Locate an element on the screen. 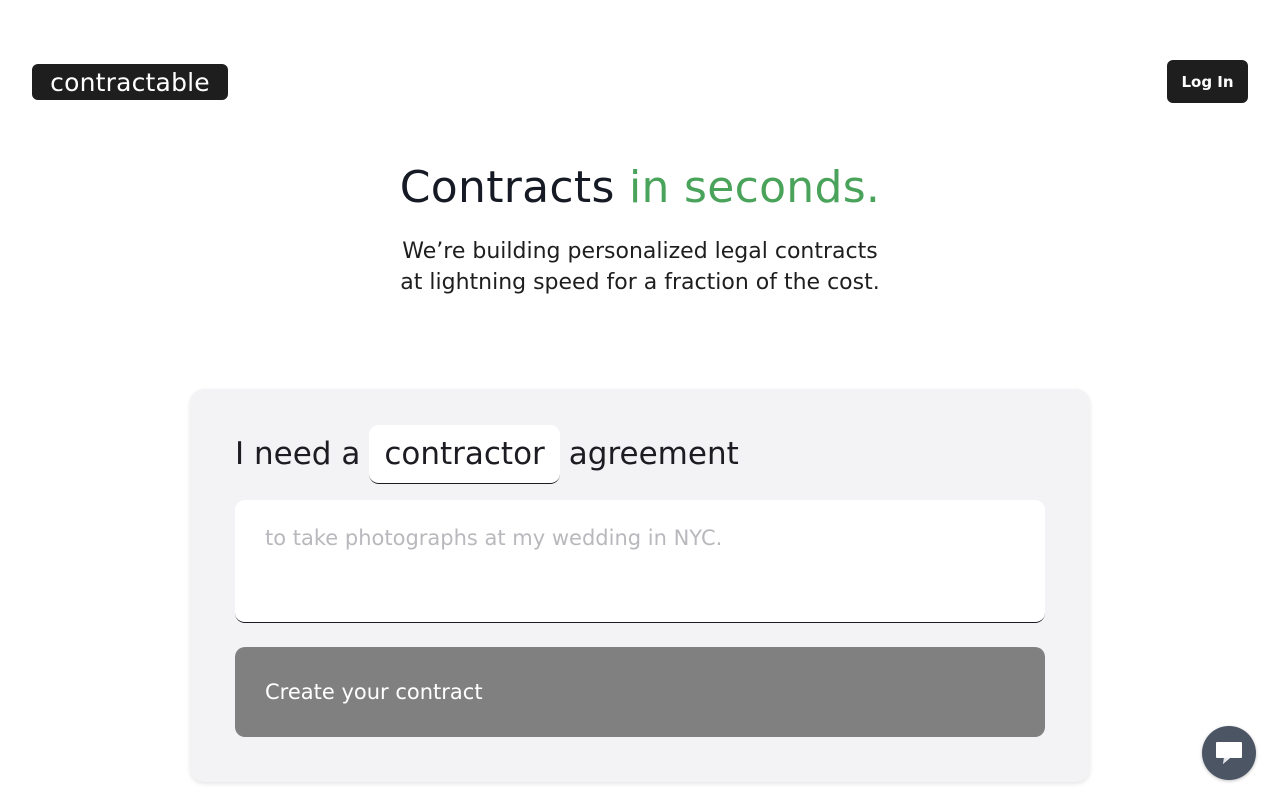 The image size is (1280, 800). contract-description-input is located at coordinates (640, 561).